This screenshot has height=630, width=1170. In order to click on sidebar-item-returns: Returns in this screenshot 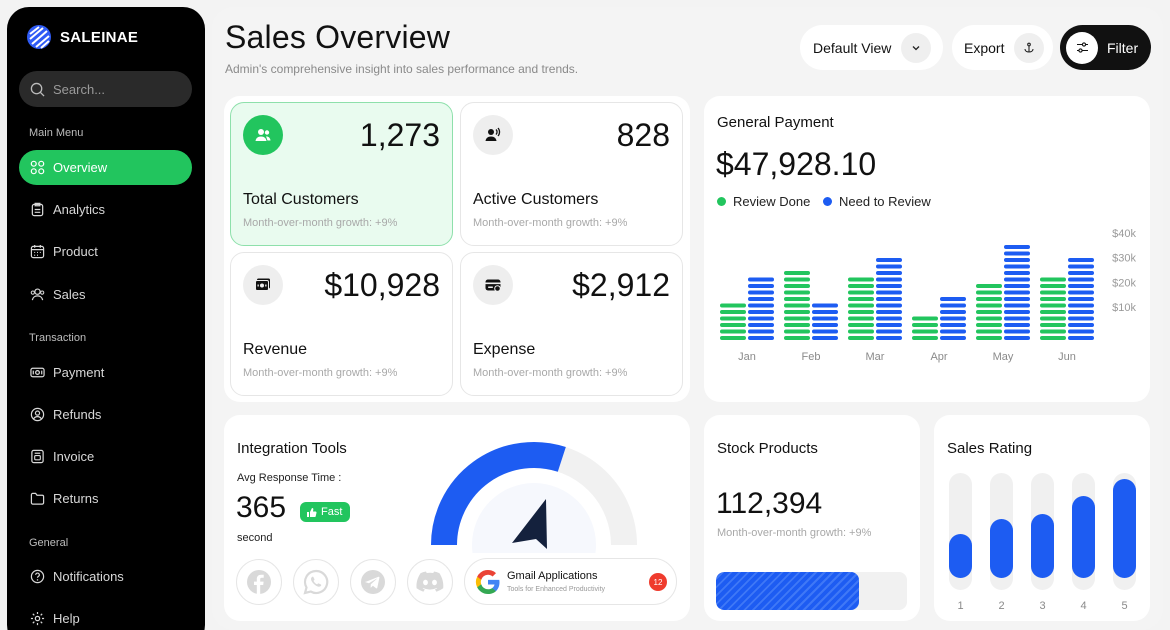, I will do `click(105, 498)`.